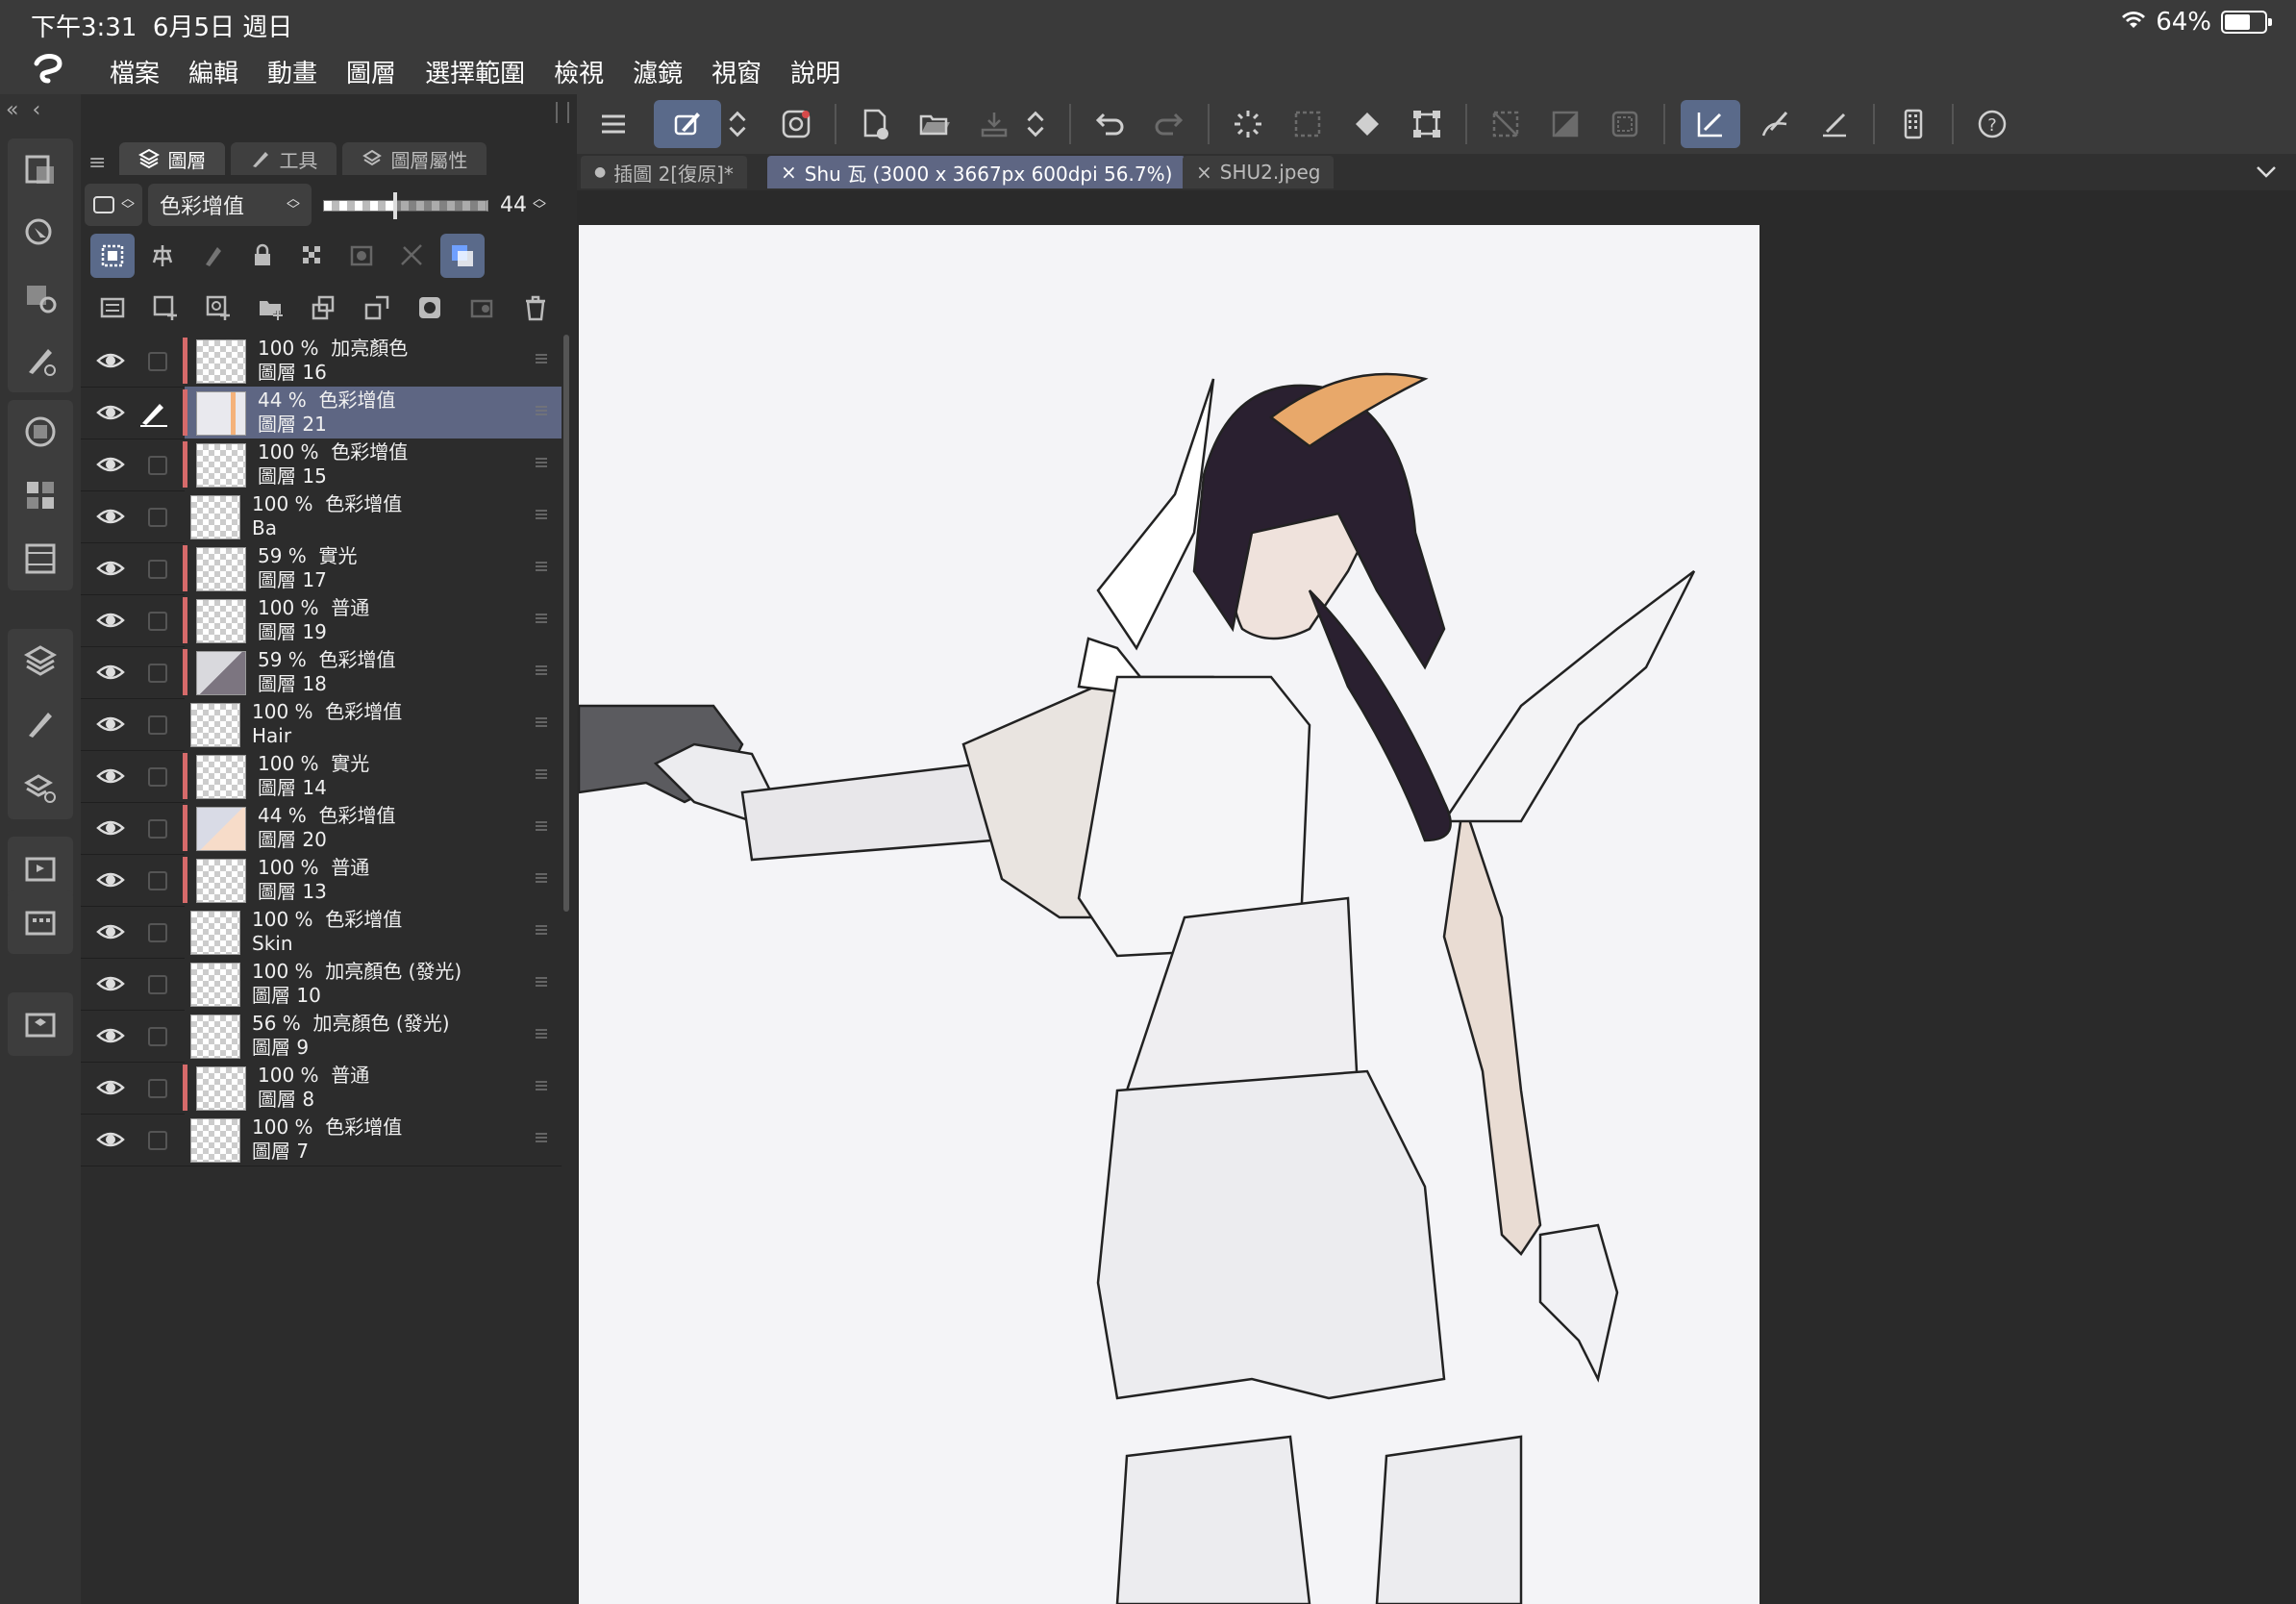  Describe the element at coordinates (430, 308) in the screenshot. I see `layer-mask-icon` at that location.